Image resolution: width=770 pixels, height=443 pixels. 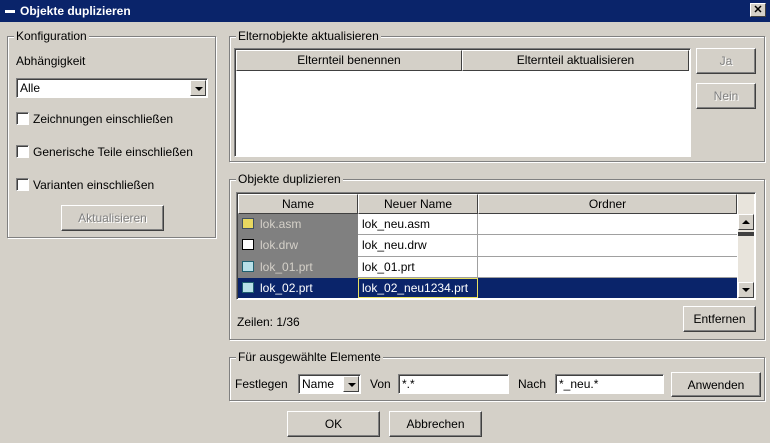 I want to click on include-variants-label: Varianten einschließen, so click(x=94, y=185).